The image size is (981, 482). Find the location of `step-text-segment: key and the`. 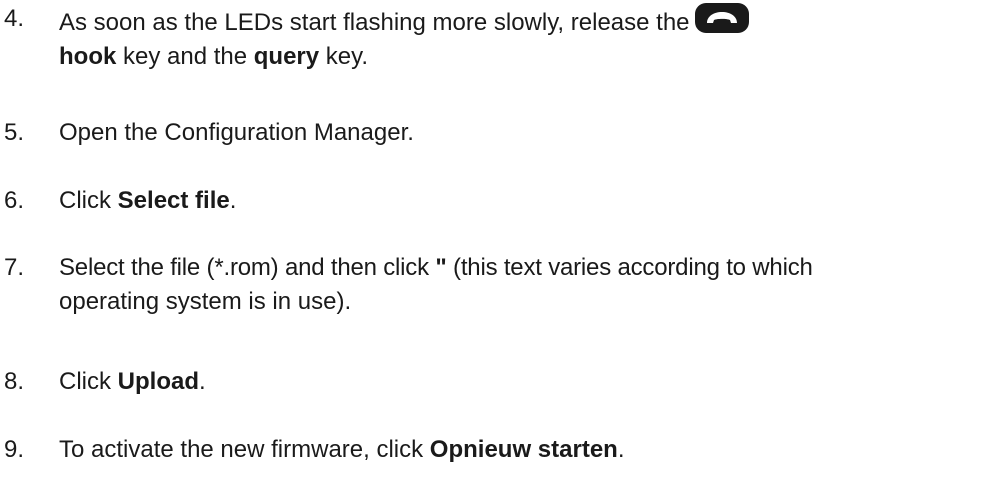

step-text-segment: key and the is located at coordinates (185, 56).